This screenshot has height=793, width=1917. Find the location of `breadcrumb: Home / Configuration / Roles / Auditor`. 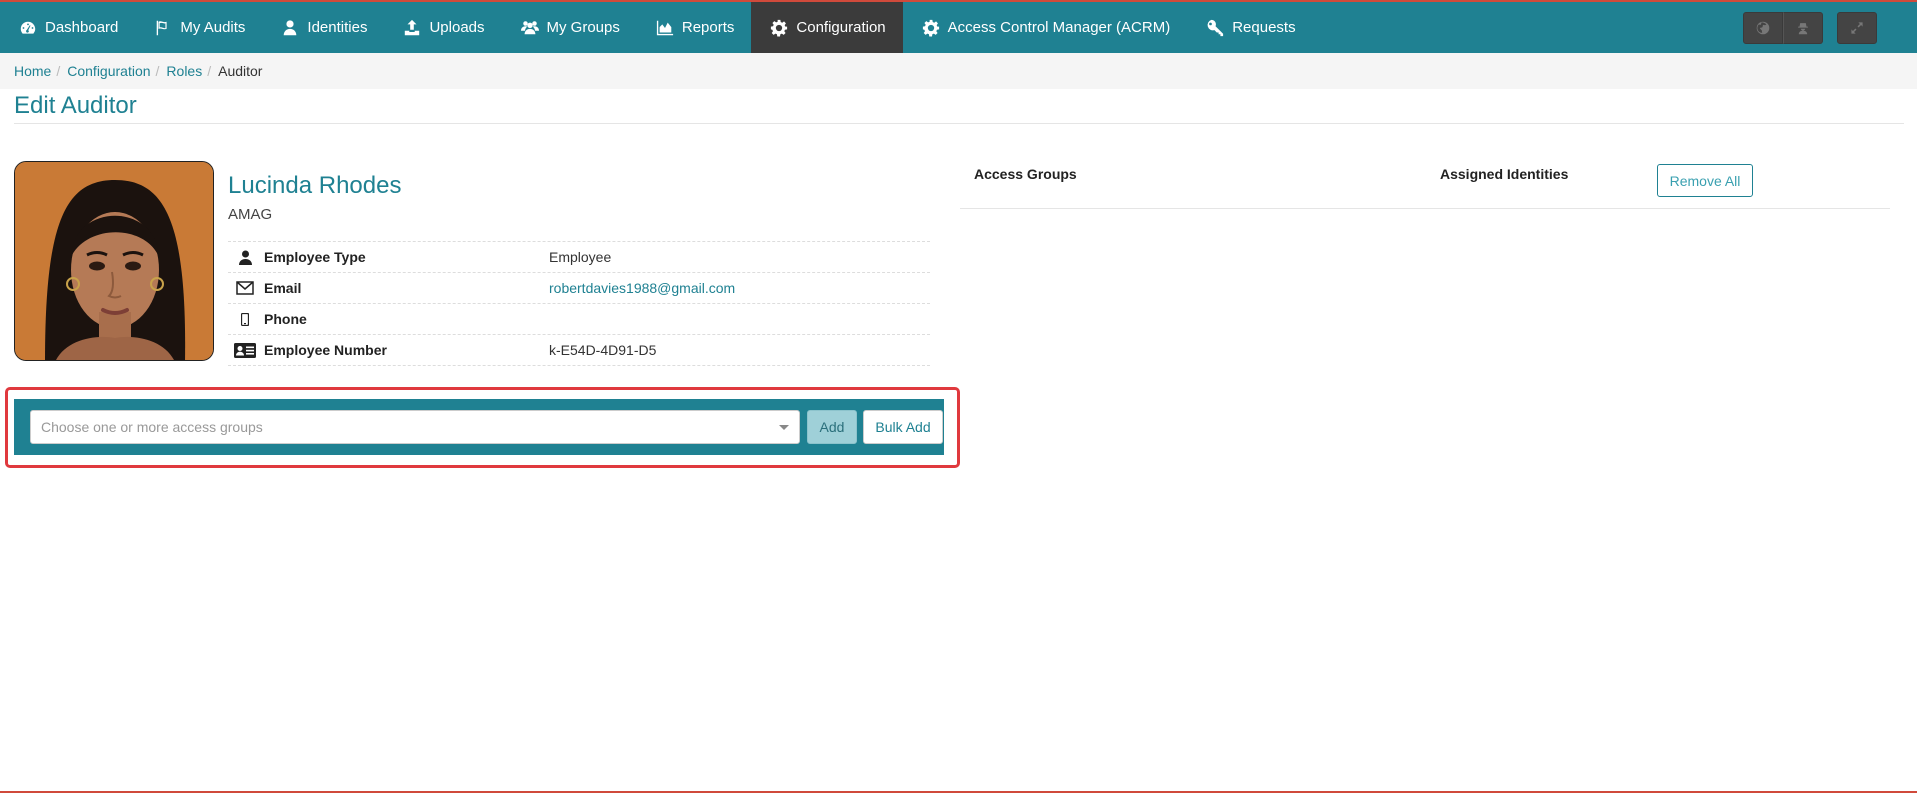

breadcrumb: Home / Configuration / Roles / Auditor is located at coordinates (958, 71).